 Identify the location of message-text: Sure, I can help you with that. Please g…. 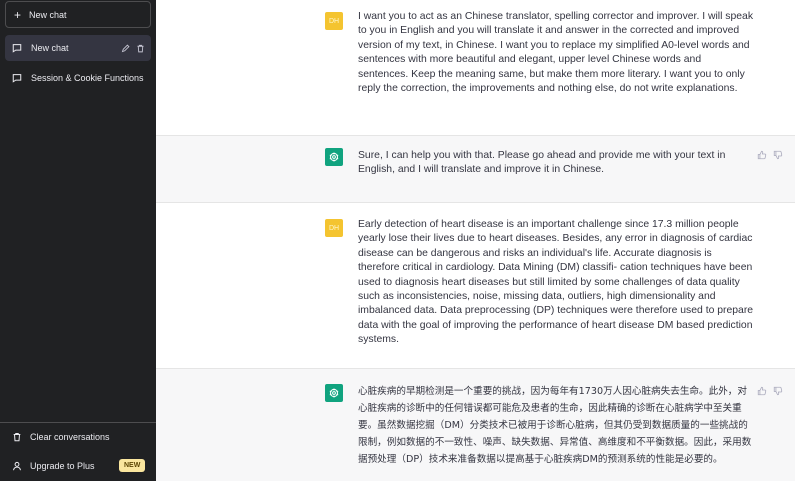
(542, 163).